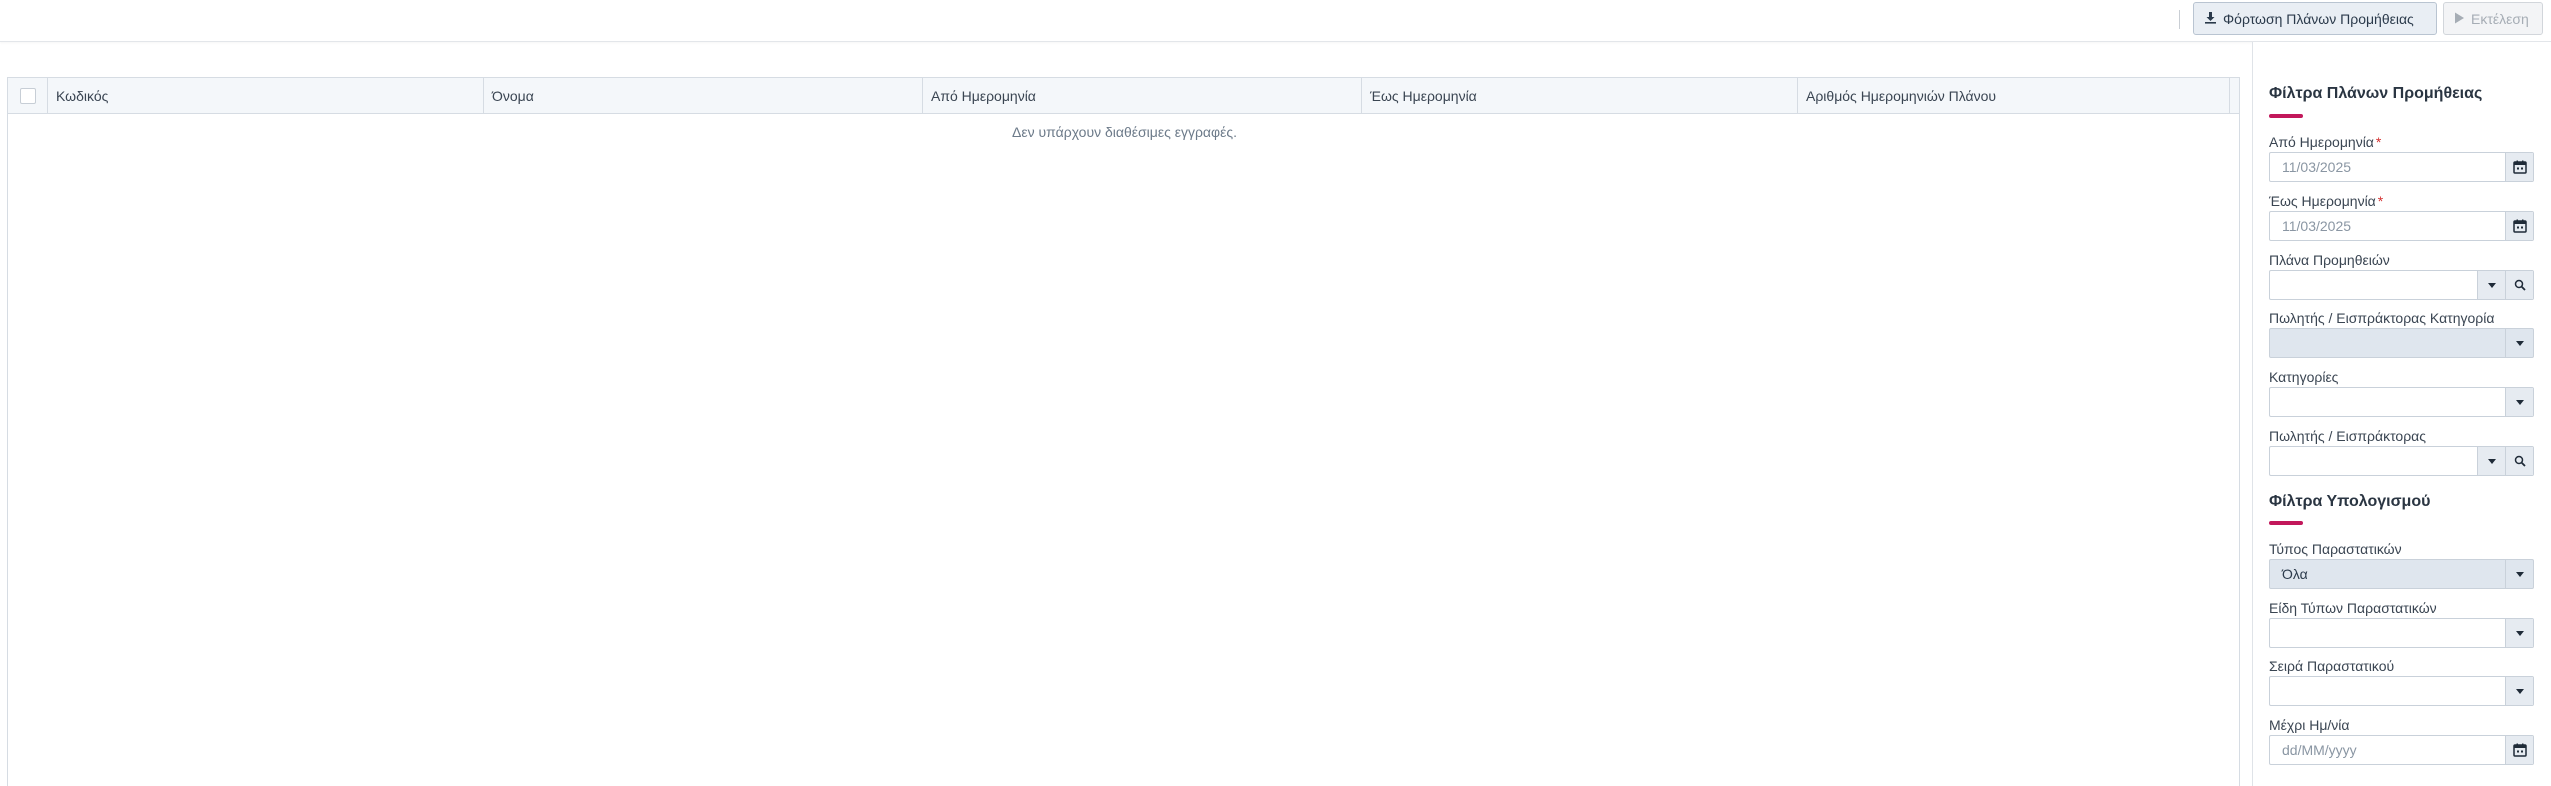 The width and height of the screenshot is (2551, 786). What do you see at coordinates (703, 95) in the screenshot?
I see `column-header-name: Όνομα` at bounding box center [703, 95].